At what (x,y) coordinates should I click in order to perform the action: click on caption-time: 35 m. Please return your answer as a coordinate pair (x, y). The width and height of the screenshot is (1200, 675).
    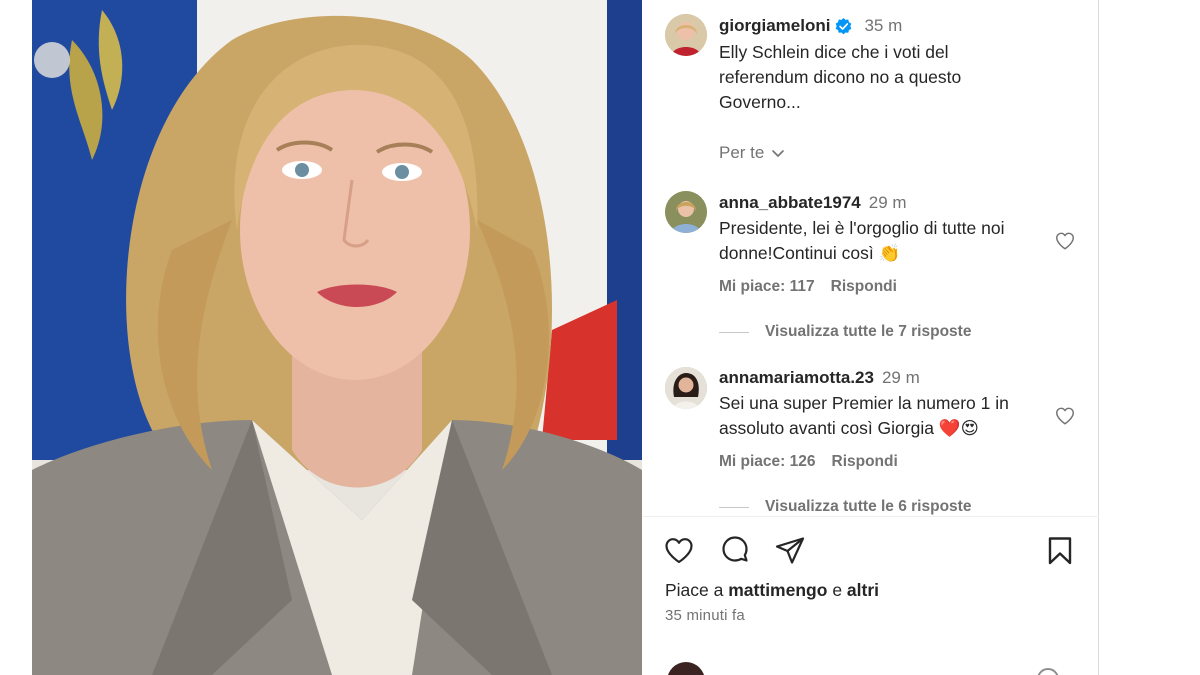
    Looking at the image, I should click on (883, 26).